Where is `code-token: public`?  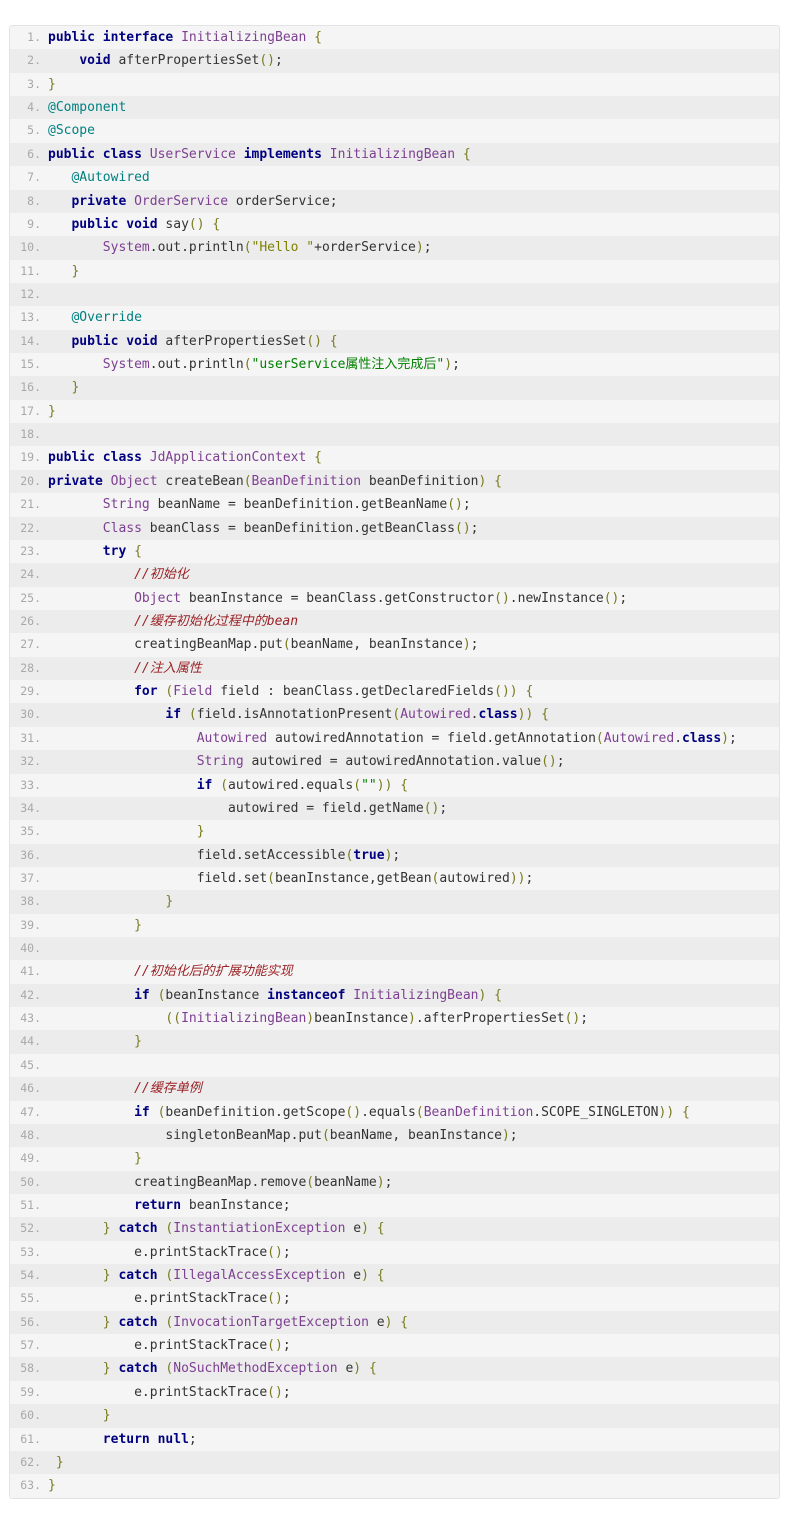 code-token: public is located at coordinates (71, 458).